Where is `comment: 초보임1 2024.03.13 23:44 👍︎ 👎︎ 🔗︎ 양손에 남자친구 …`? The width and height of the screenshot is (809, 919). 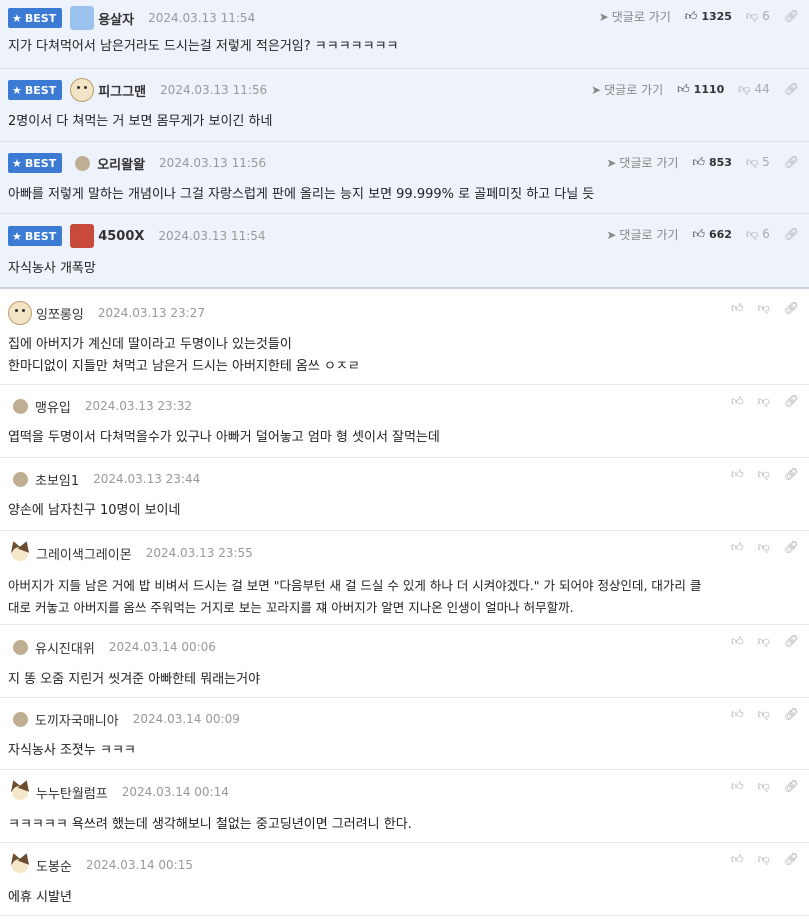 comment: 초보임1 2024.03.13 23:44 👍︎ 👎︎ 🔗︎ 양손에 남자친구 … is located at coordinates (404, 494).